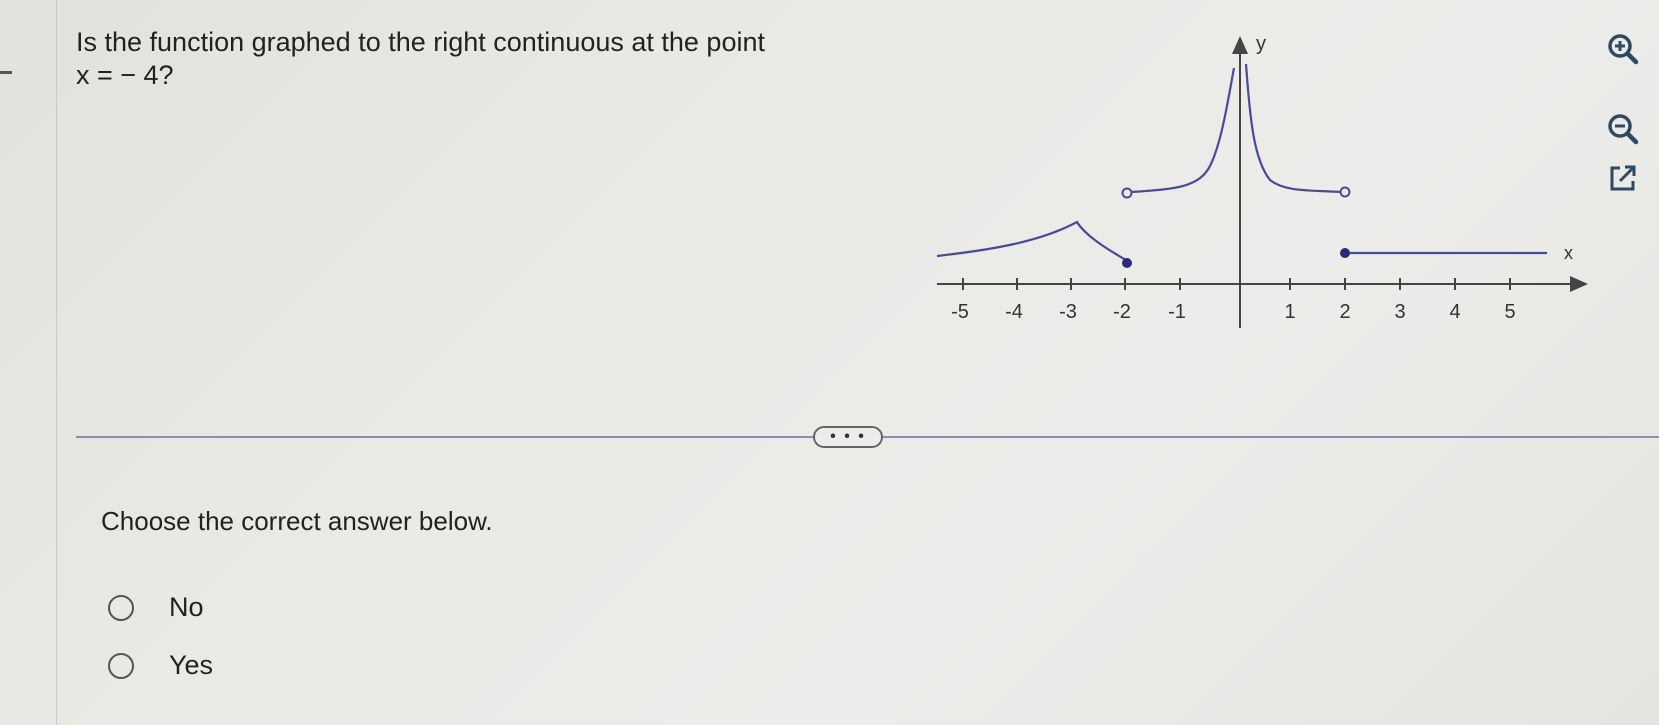 The height and width of the screenshot is (725, 1659). What do you see at coordinates (6, 72) in the screenshot?
I see `left-dash-marker` at bounding box center [6, 72].